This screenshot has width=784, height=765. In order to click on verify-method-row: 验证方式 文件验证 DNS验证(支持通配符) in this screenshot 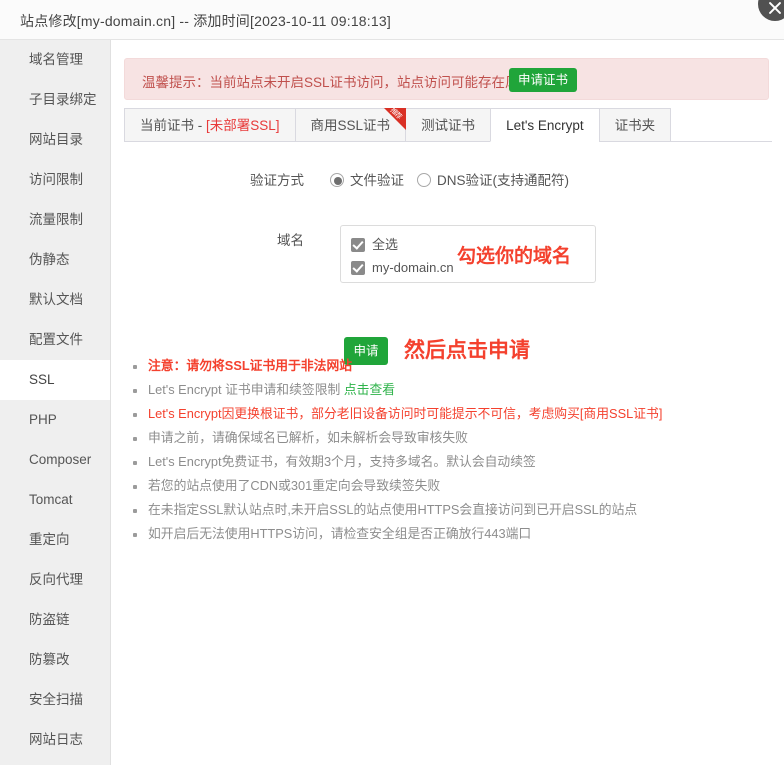, I will do `click(442, 177)`.